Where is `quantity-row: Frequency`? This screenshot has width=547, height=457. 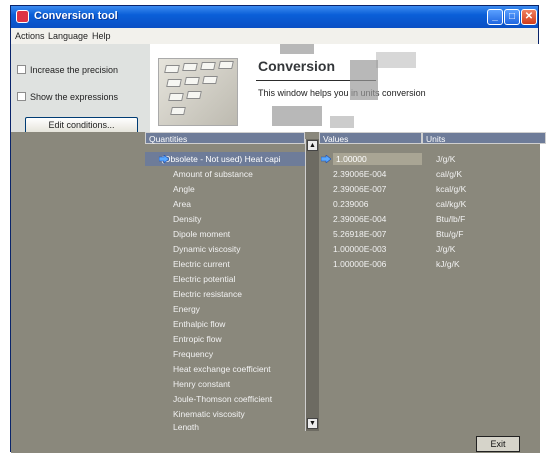
quantity-row: Frequency is located at coordinates (225, 354).